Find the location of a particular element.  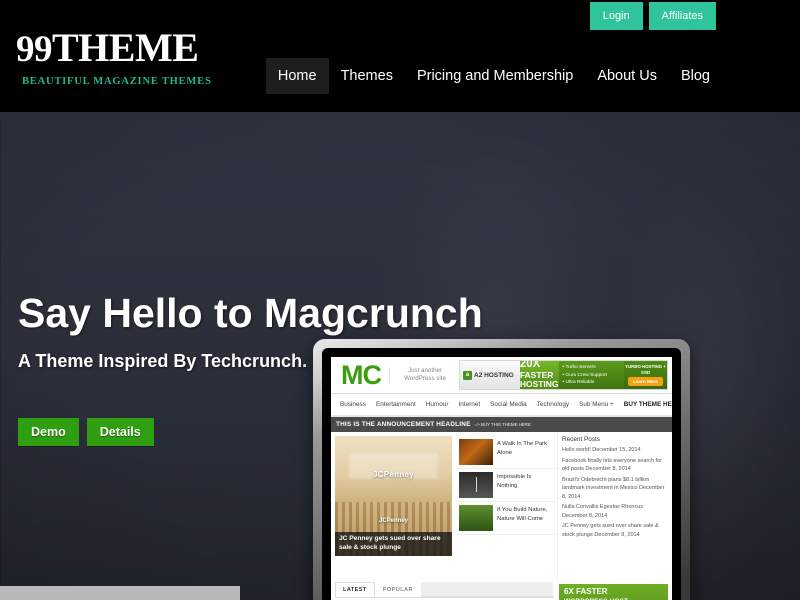

list-item: Impossible Is Nothing is located at coordinates (506, 485).